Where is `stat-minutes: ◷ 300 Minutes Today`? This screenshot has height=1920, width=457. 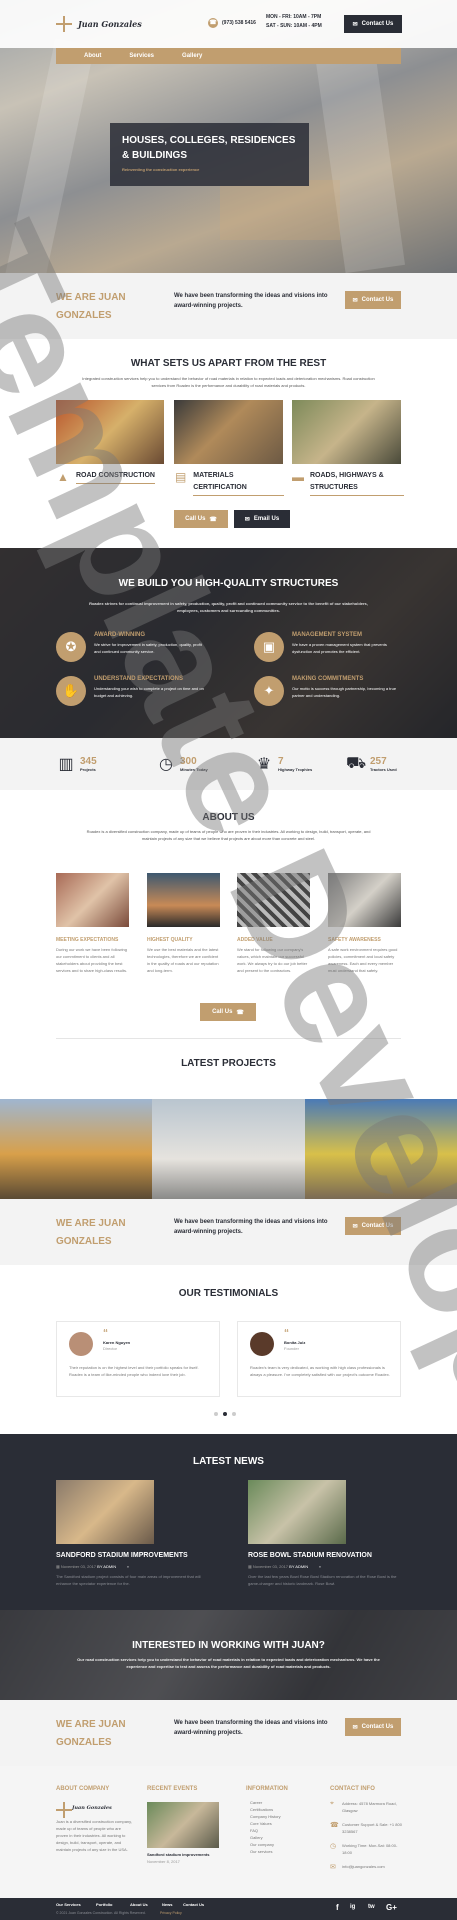
stat-minutes: ◷ 300 Minutes Today is located at coordinates (182, 764).